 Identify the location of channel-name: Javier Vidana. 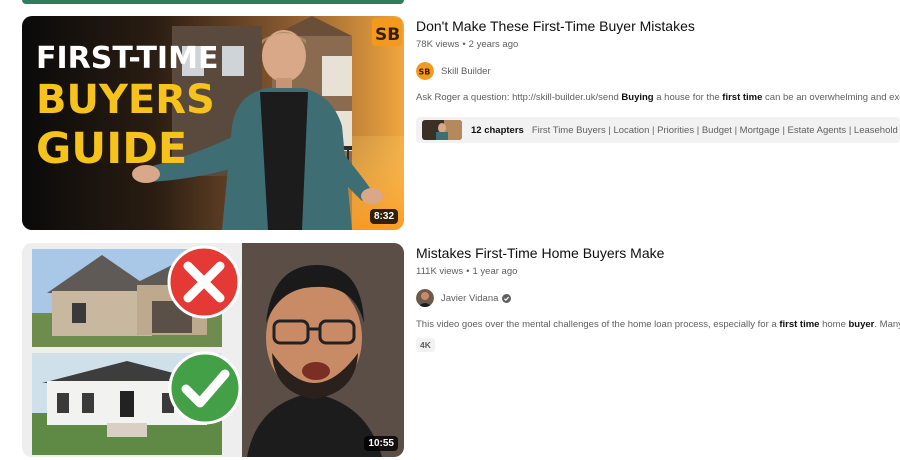
(469, 298).